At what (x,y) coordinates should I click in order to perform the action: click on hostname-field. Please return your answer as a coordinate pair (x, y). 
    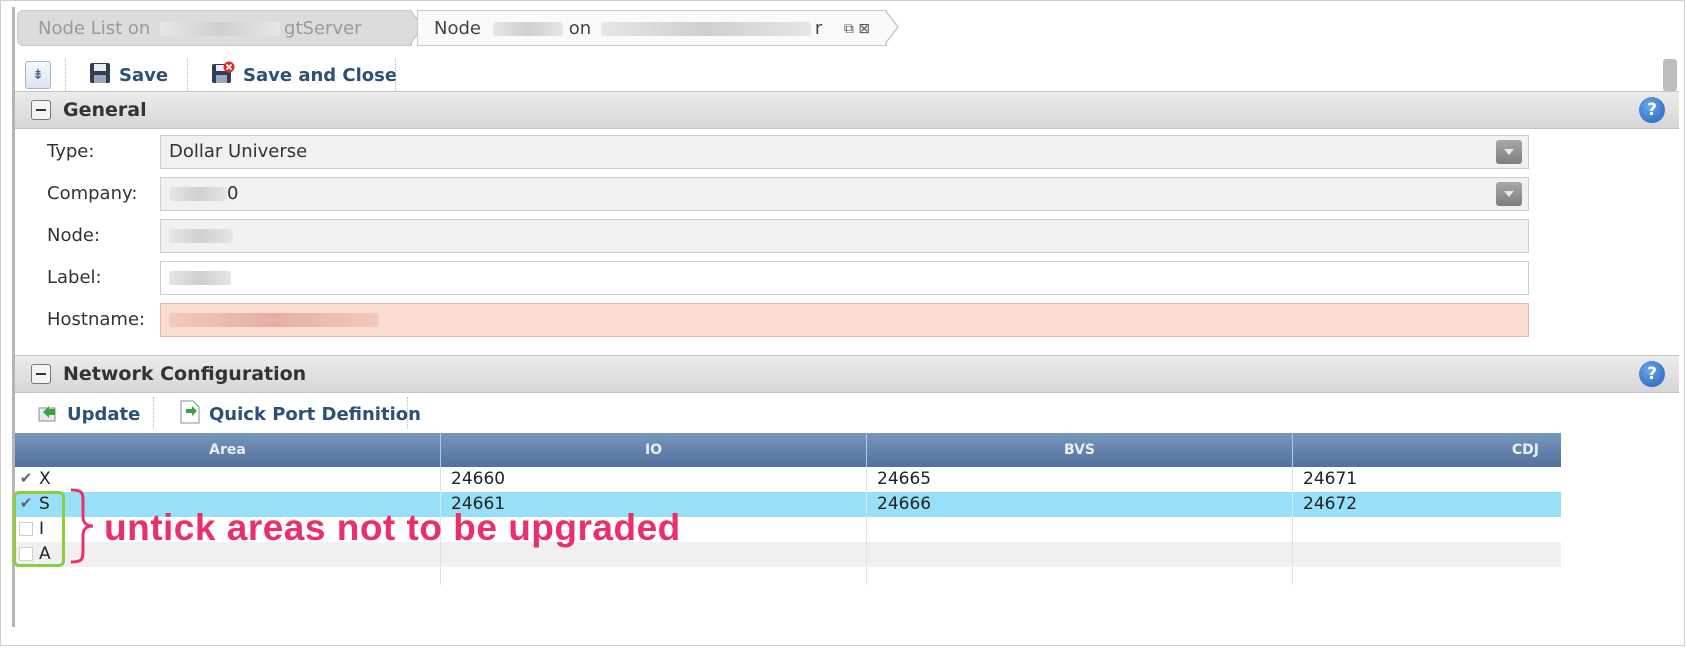
    Looking at the image, I should click on (844, 320).